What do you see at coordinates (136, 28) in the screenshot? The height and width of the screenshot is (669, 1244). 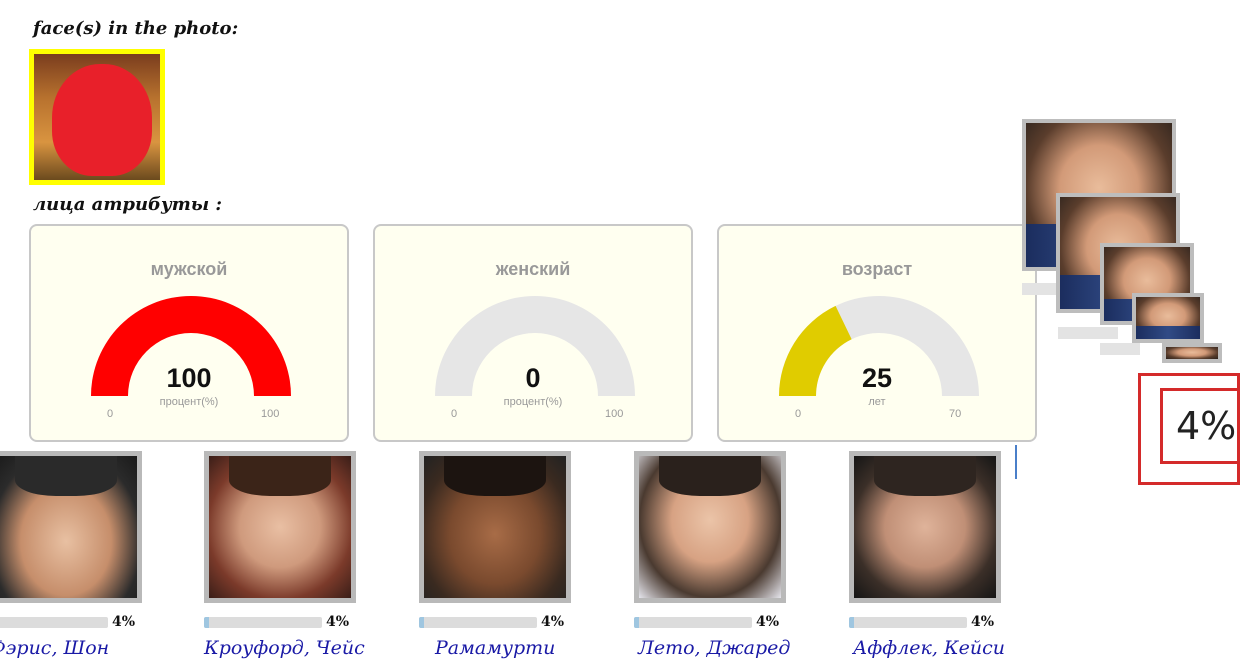 I see `faces-section-title: face(s) in the photo:` at bounding box center [136, 28].